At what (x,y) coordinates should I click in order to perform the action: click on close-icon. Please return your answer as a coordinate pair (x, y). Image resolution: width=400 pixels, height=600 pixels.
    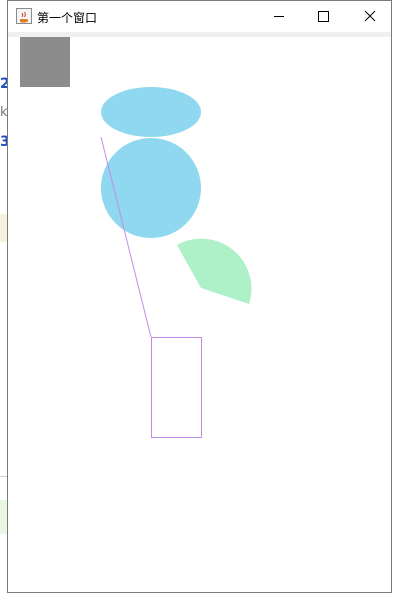
    Looking at the image, I should click on (370, 16).